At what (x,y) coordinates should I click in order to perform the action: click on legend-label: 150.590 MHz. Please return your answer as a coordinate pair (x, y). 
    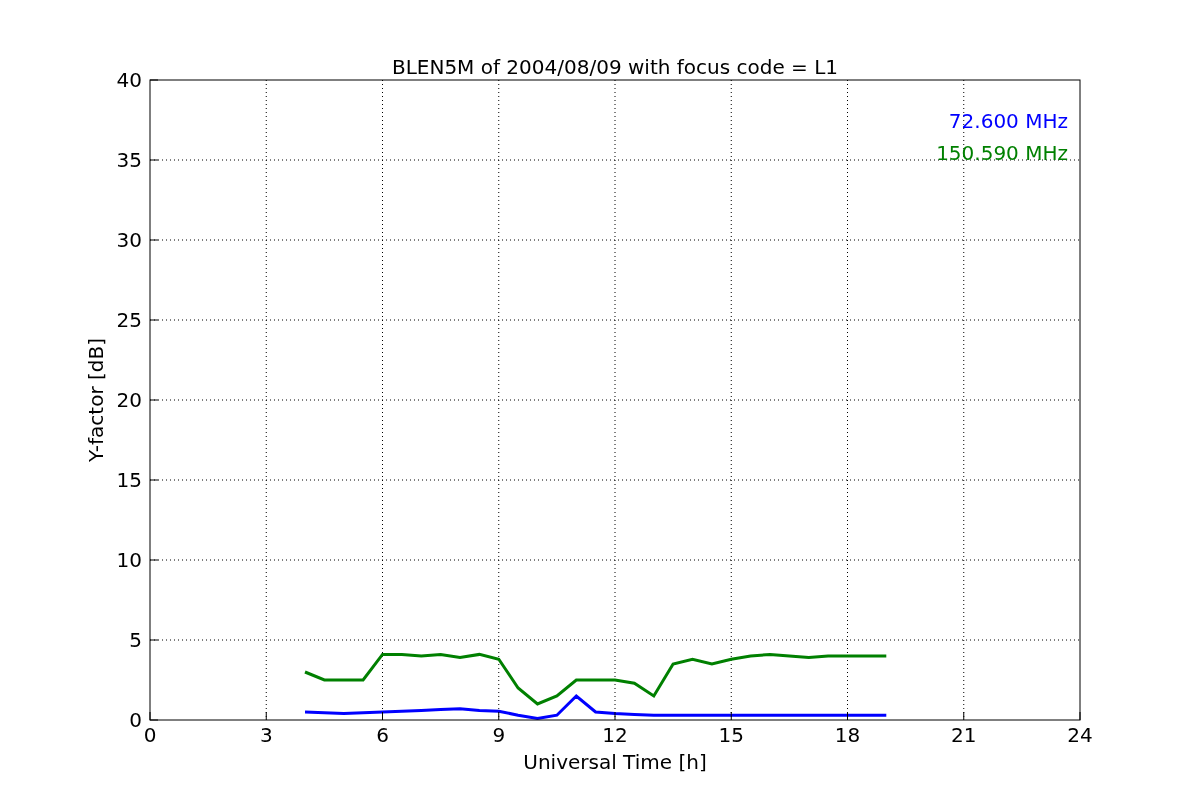
    Looking at the image, I should click on (1002, 153).